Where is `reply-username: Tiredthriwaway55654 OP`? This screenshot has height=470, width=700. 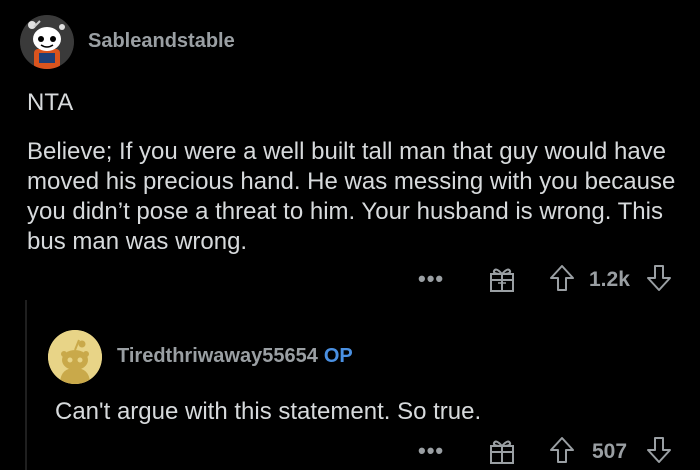
reply-username: Tiredthriwaway55654 OP is located at coordinates (235, 356).